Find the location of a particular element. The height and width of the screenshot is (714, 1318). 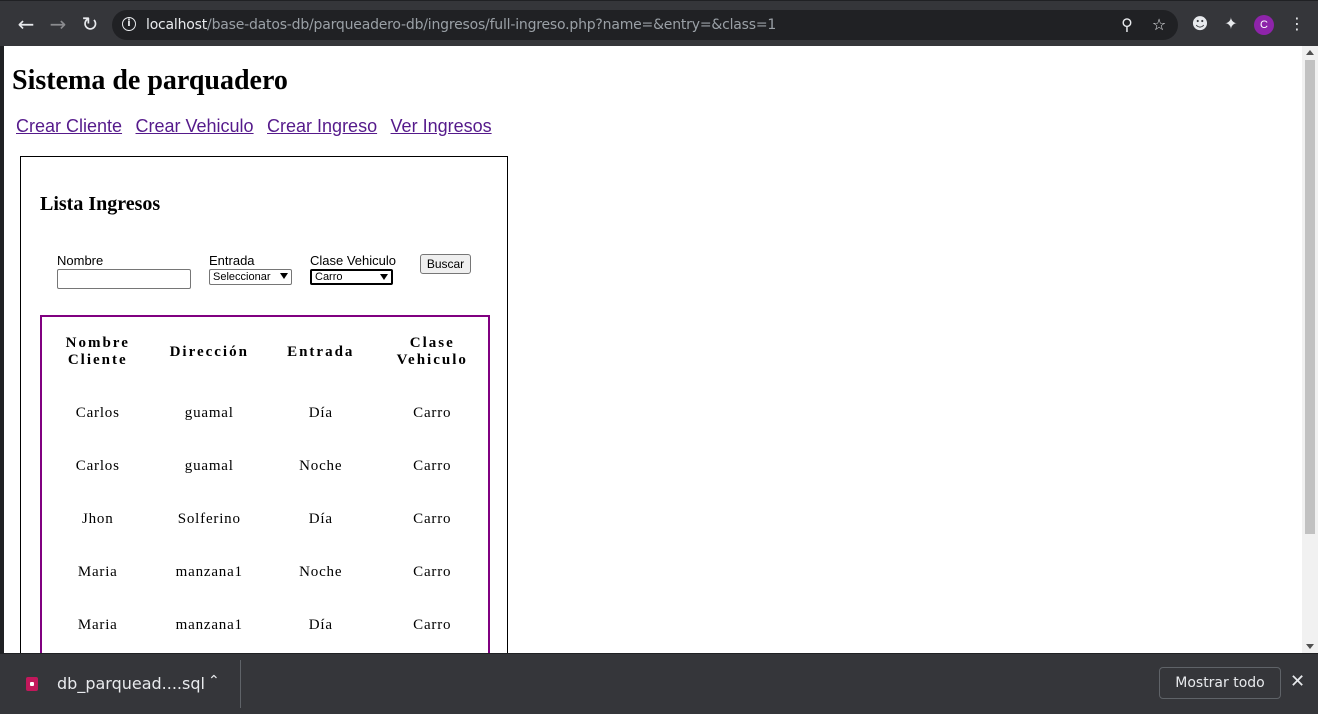

header-clase-vehiculo: Clase Vehiculo is located at coordinates (433, 352).